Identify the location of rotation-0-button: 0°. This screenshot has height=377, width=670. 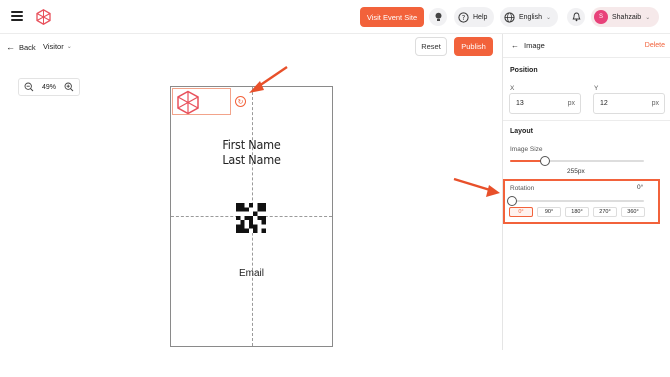
(521, 212).